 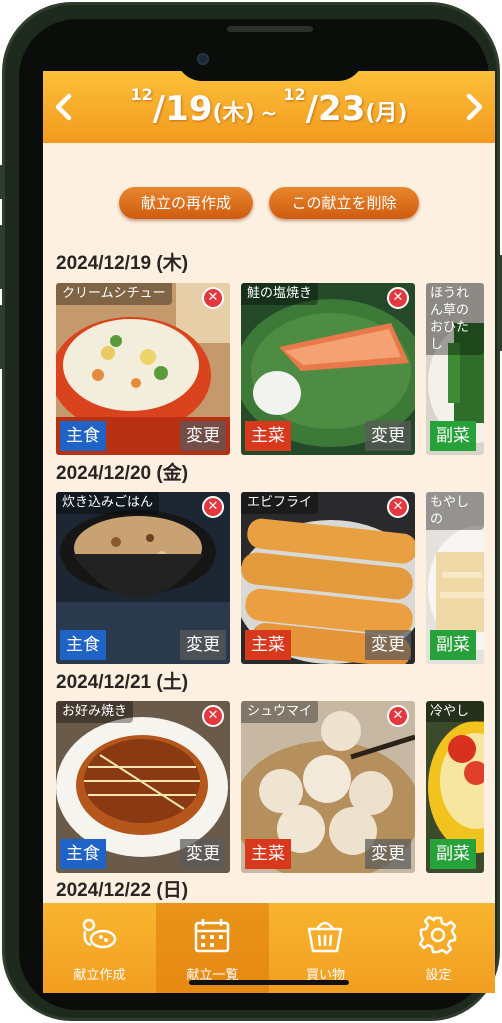 I want to click on day-heading: 2024/12/22 (日), so click(x=122, y=890).